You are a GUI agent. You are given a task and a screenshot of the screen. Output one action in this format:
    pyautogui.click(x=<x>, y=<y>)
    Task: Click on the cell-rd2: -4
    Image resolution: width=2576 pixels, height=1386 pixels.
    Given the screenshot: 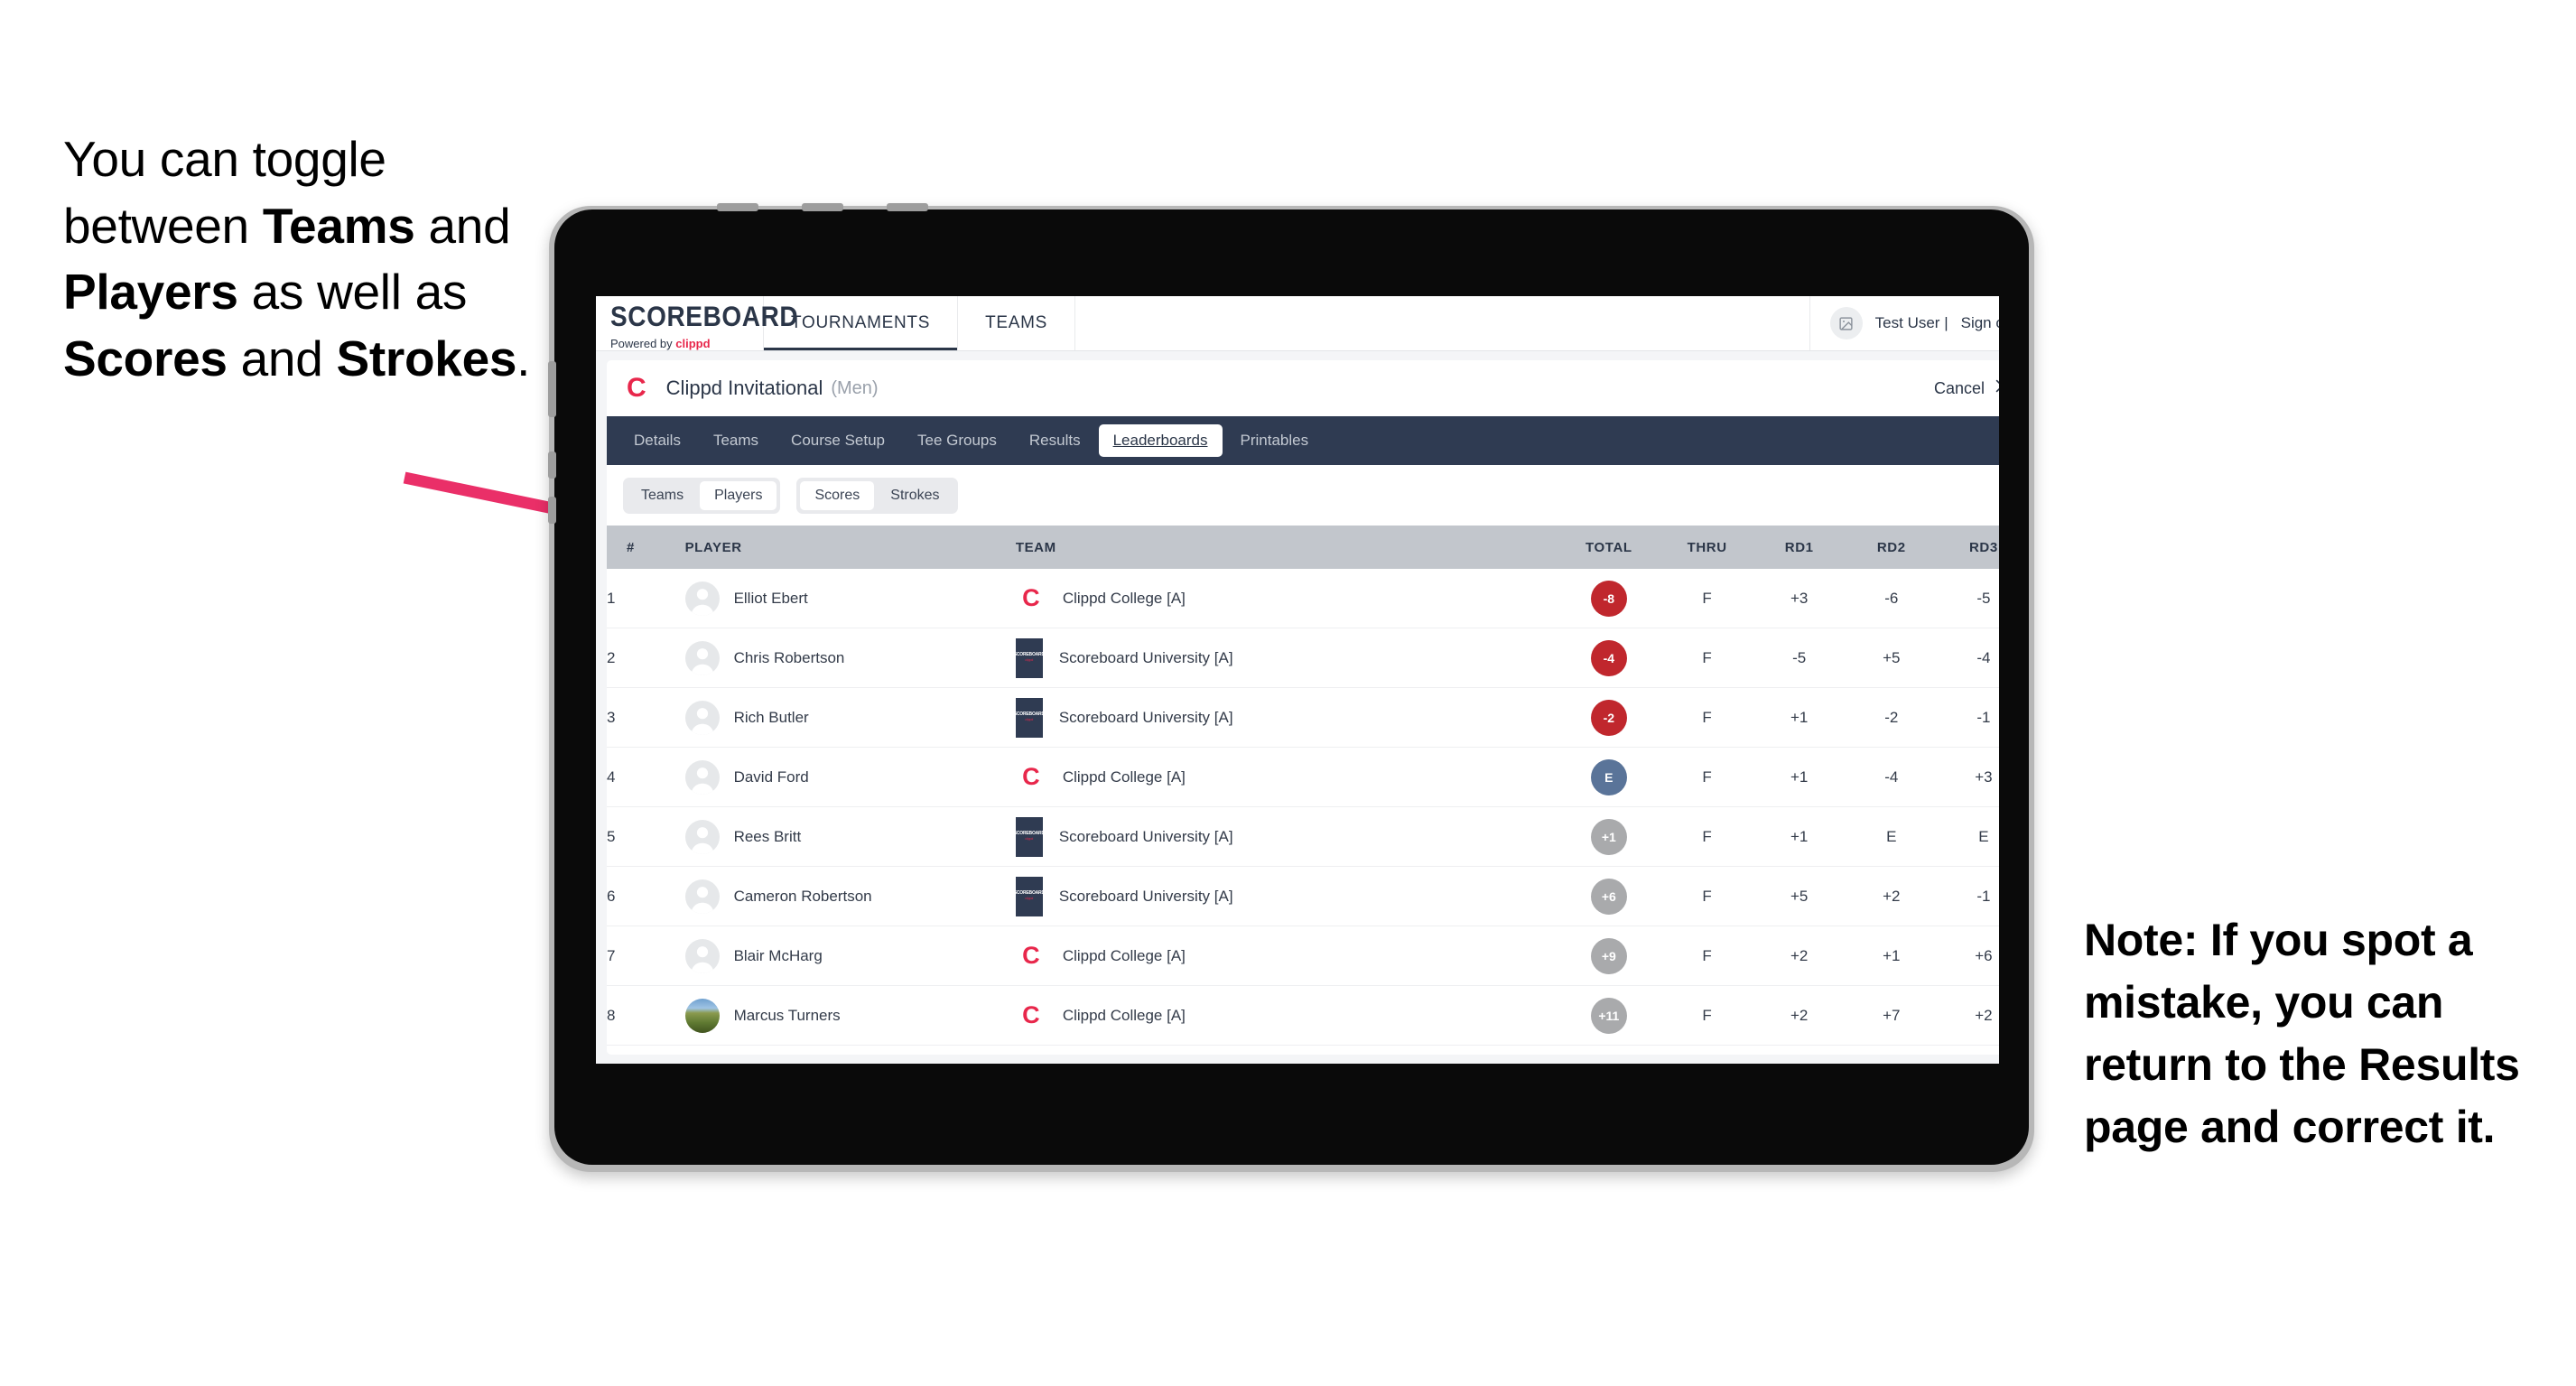 What is the action you would take?
    pyautogui.click(x=1891, y=777)
    